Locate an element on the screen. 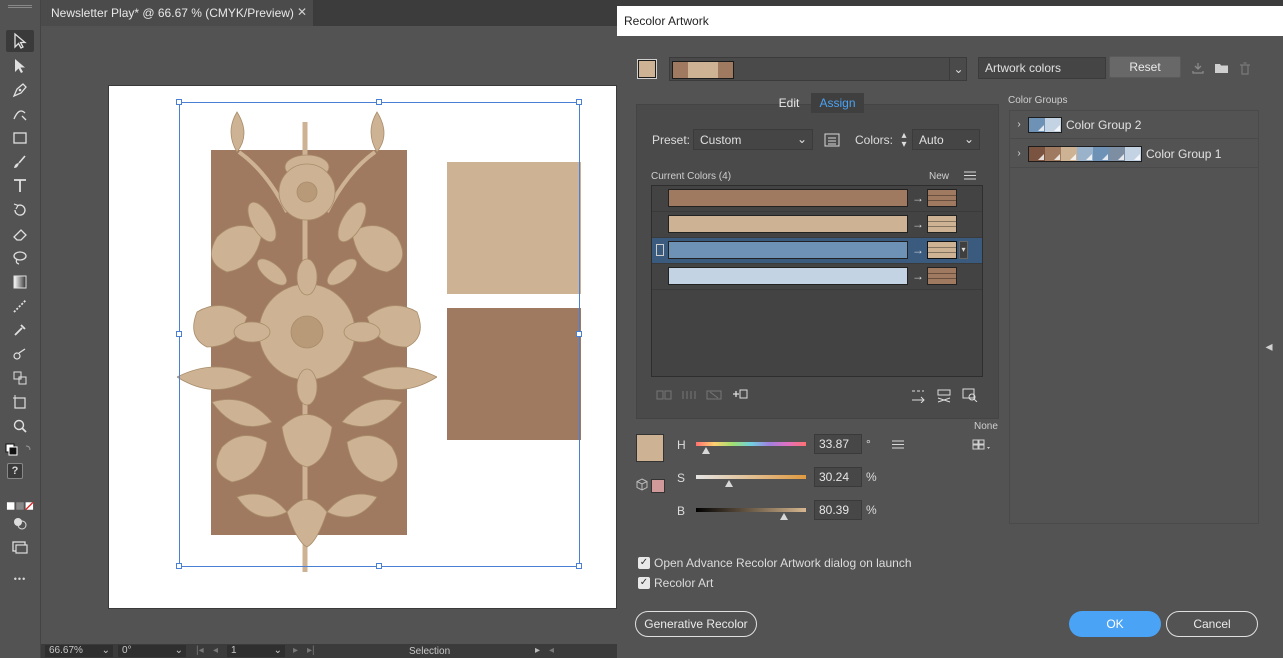 This screenshot has height=658, width=1283. resize-handle-top is located at coordinates (379, 102).